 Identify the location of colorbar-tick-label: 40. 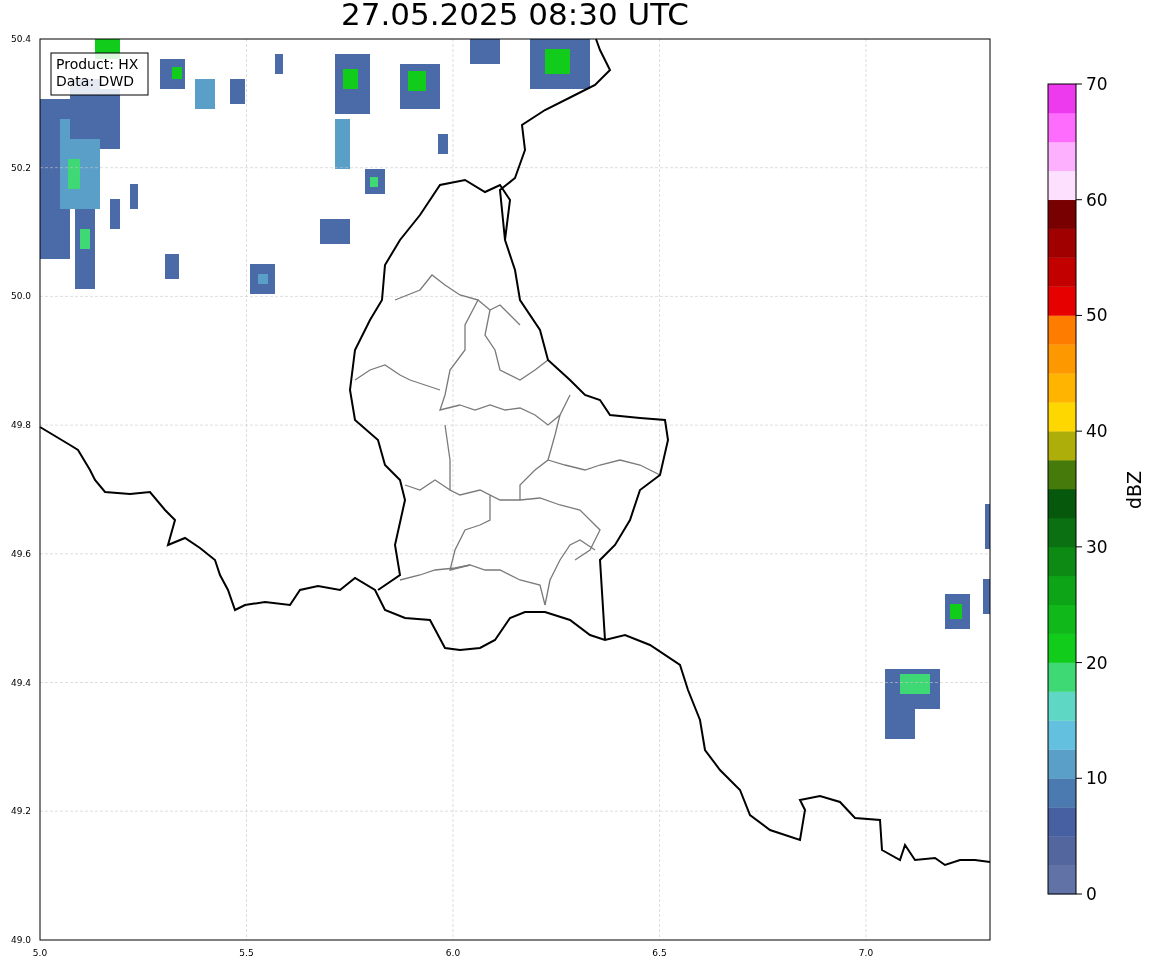
(1097, 431).